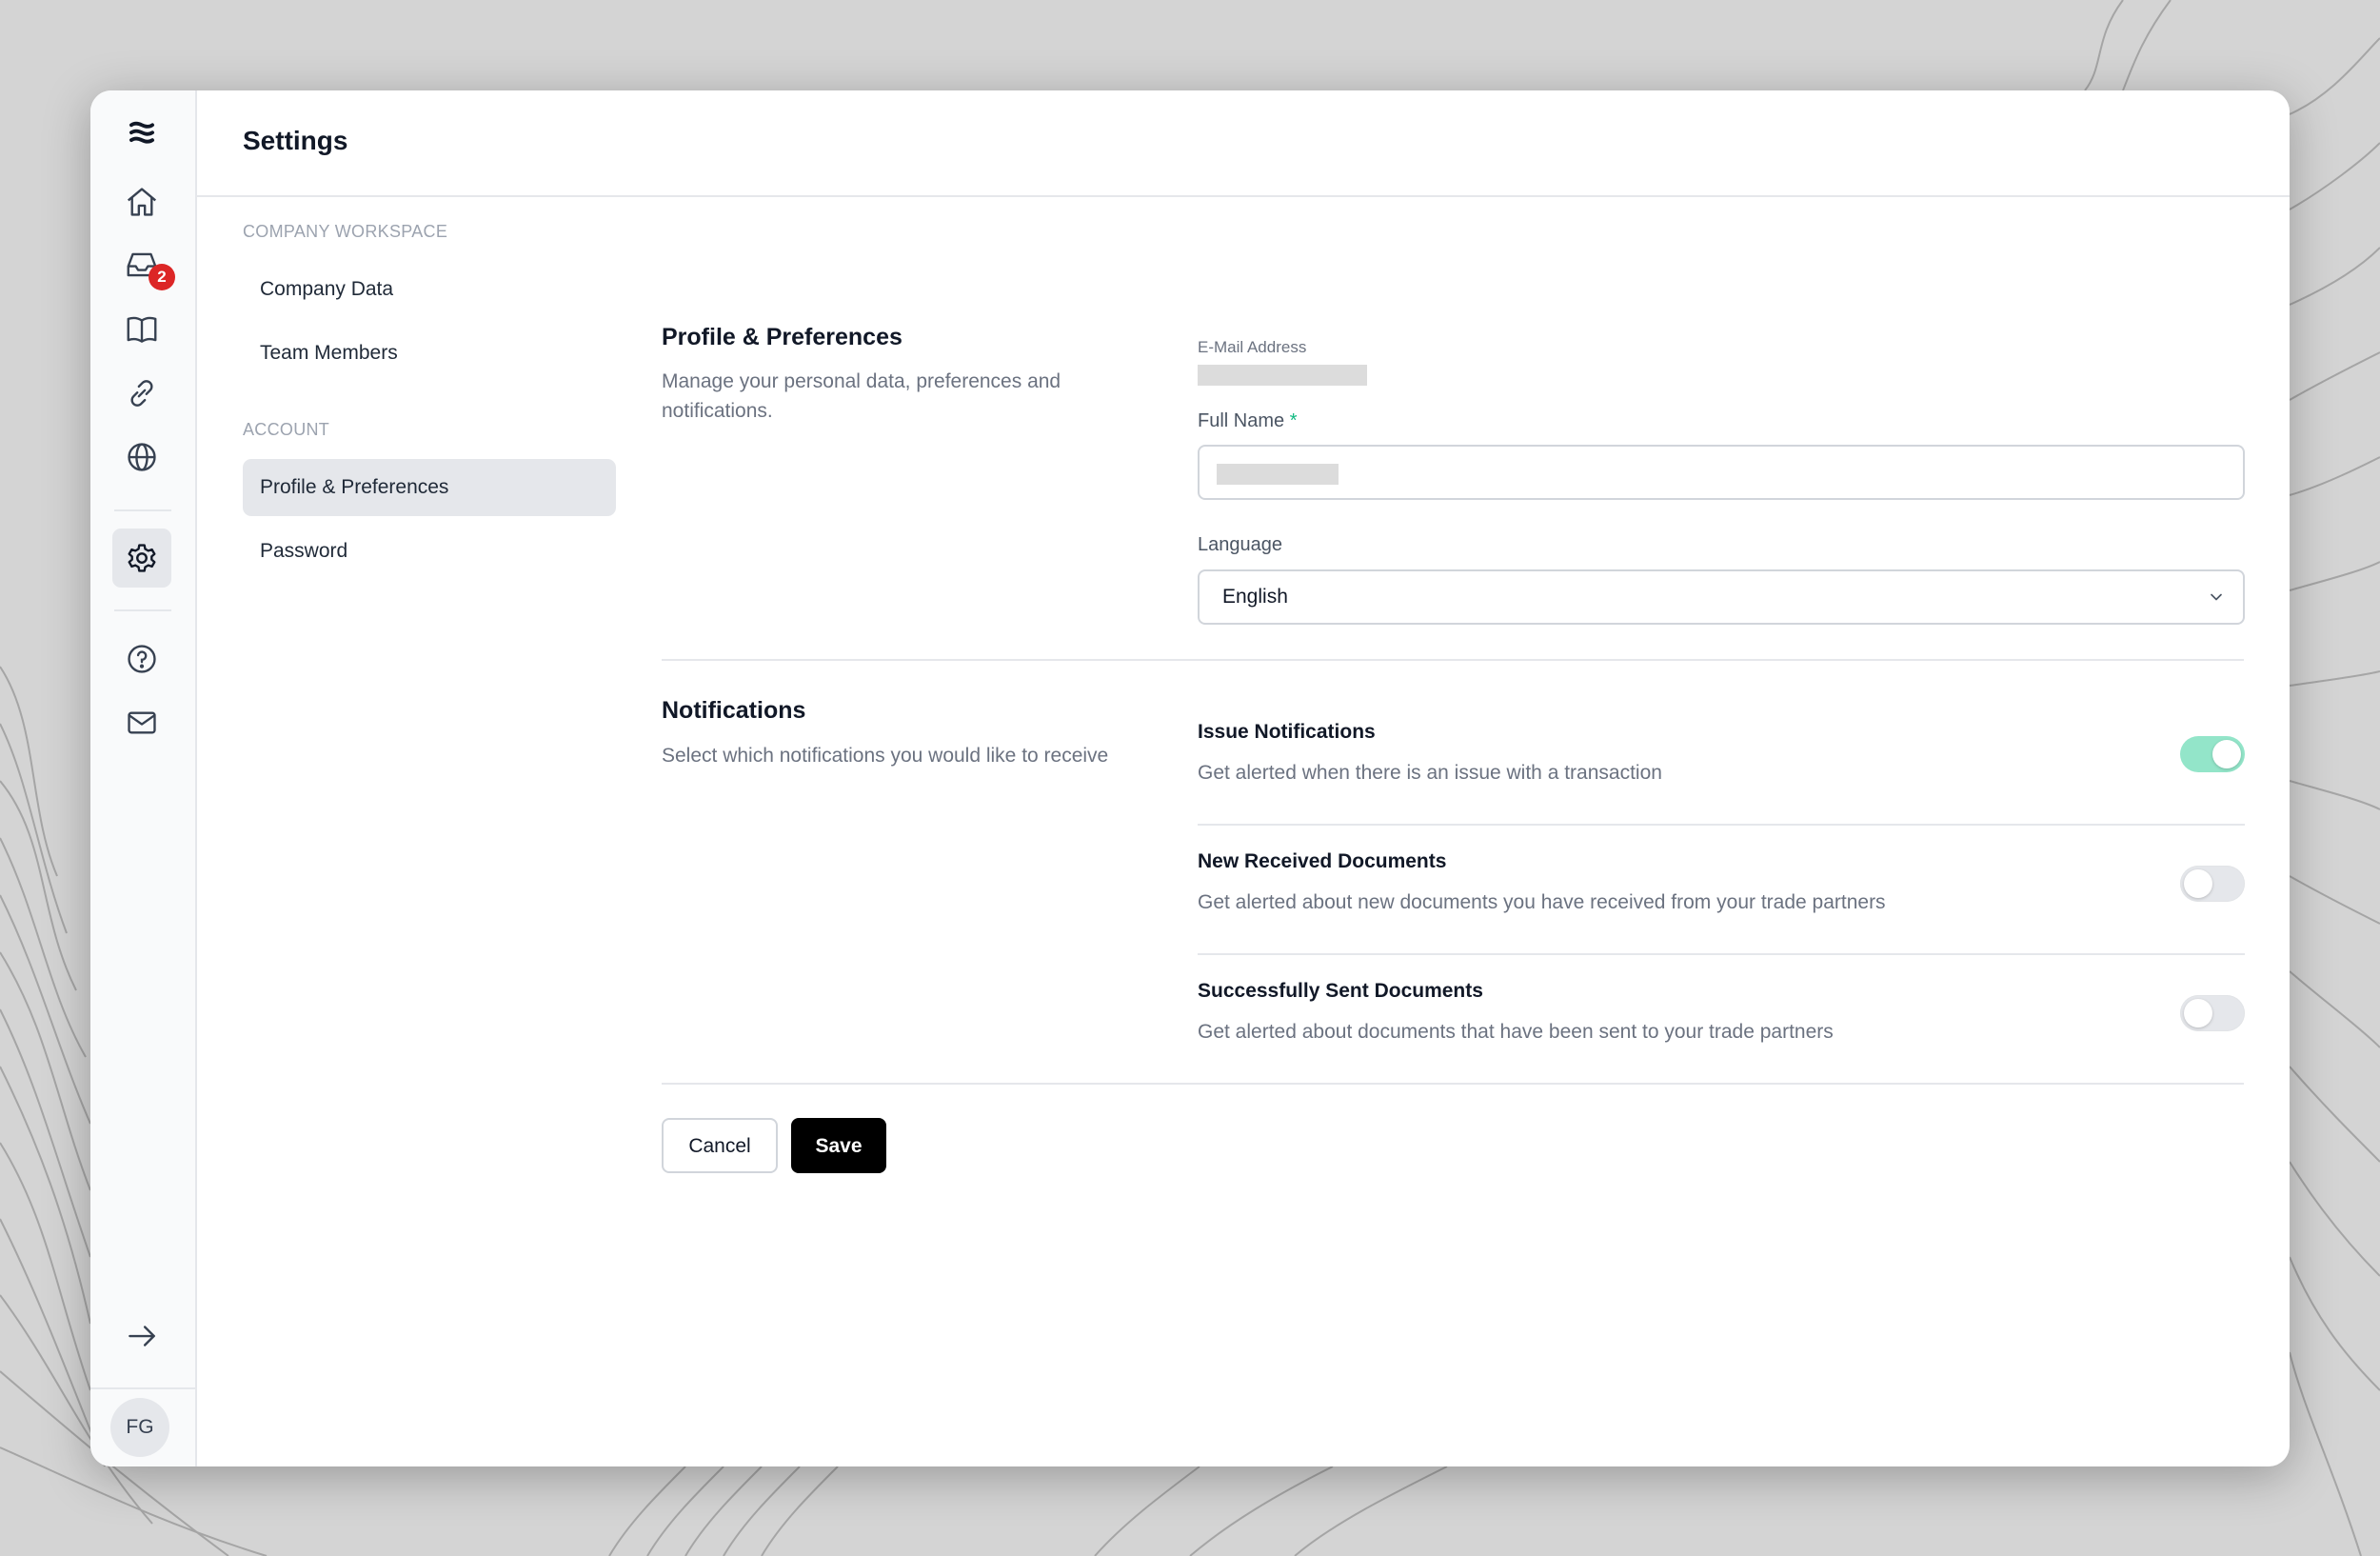 This screenshot has width=2380, height=1556. What do you see at coordinates (1340, 991) in the screenshot?
I see `notification-title-sent: Successfully Sent Documents` at bounding box center [1340, 991].